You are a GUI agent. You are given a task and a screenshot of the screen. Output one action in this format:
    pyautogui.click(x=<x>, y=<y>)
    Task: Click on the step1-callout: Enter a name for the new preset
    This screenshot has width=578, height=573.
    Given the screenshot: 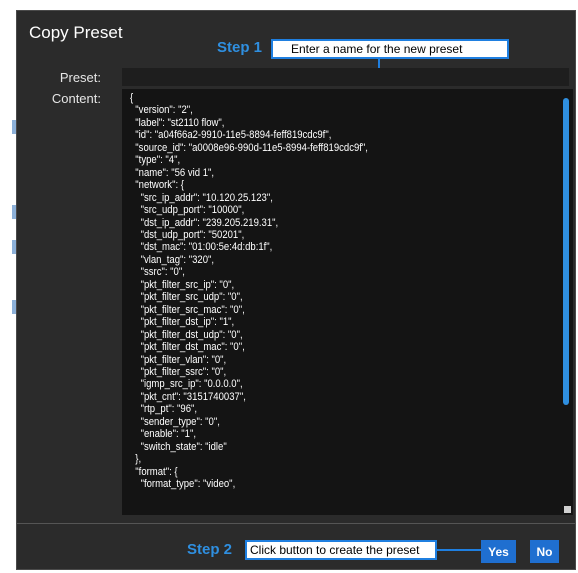 What is the action you would take?
    pyautogui.click(x=390, y=49)
    